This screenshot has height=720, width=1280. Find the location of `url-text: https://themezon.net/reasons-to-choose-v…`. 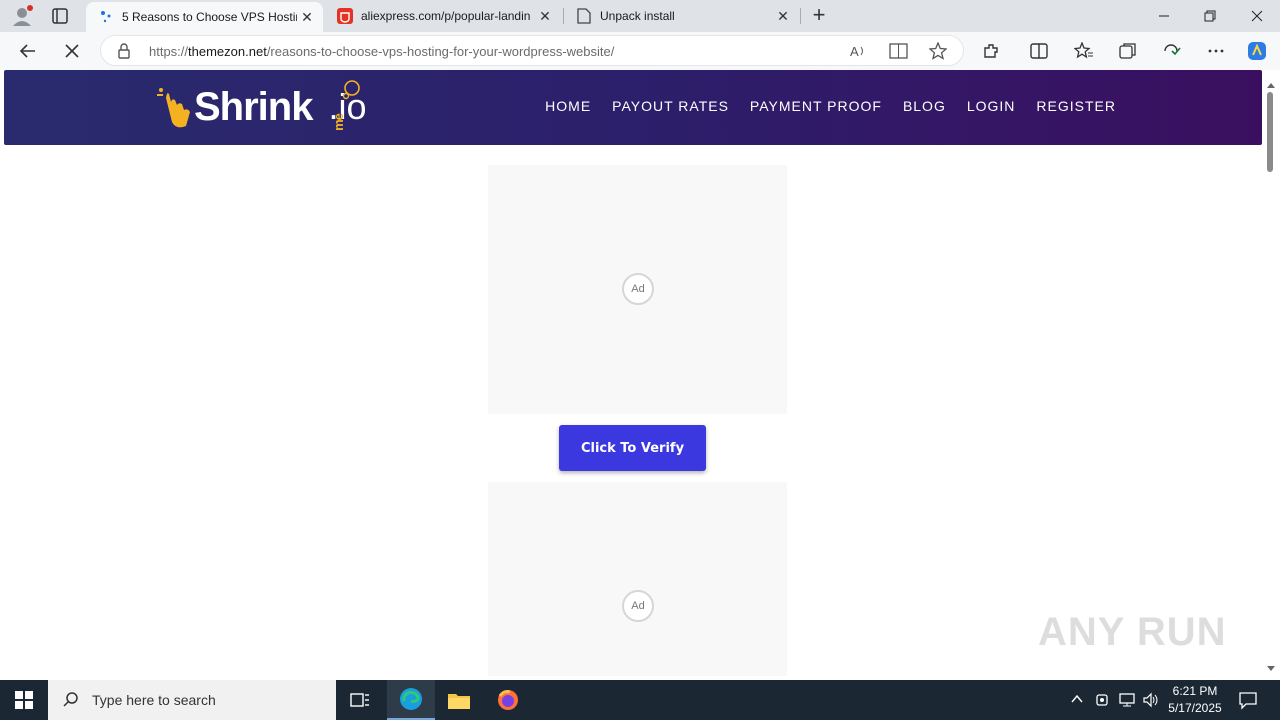

url-text: https://themezon.net/reasons-to-choose-v… is located at coordinates (381, 51).